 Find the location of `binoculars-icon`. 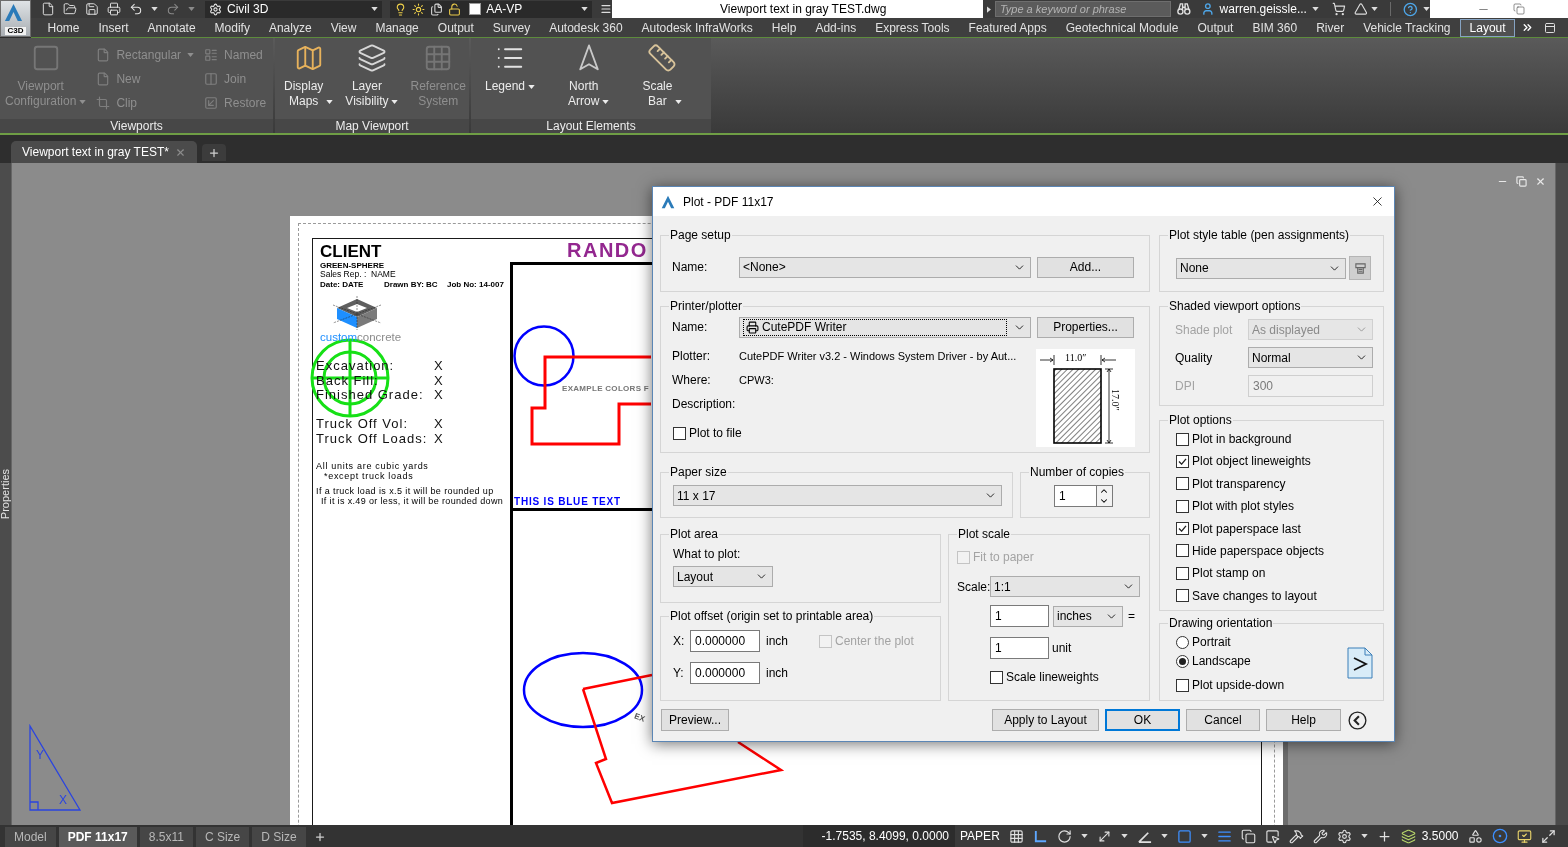

binoculars-icon is located at coordinates (1184, 9).